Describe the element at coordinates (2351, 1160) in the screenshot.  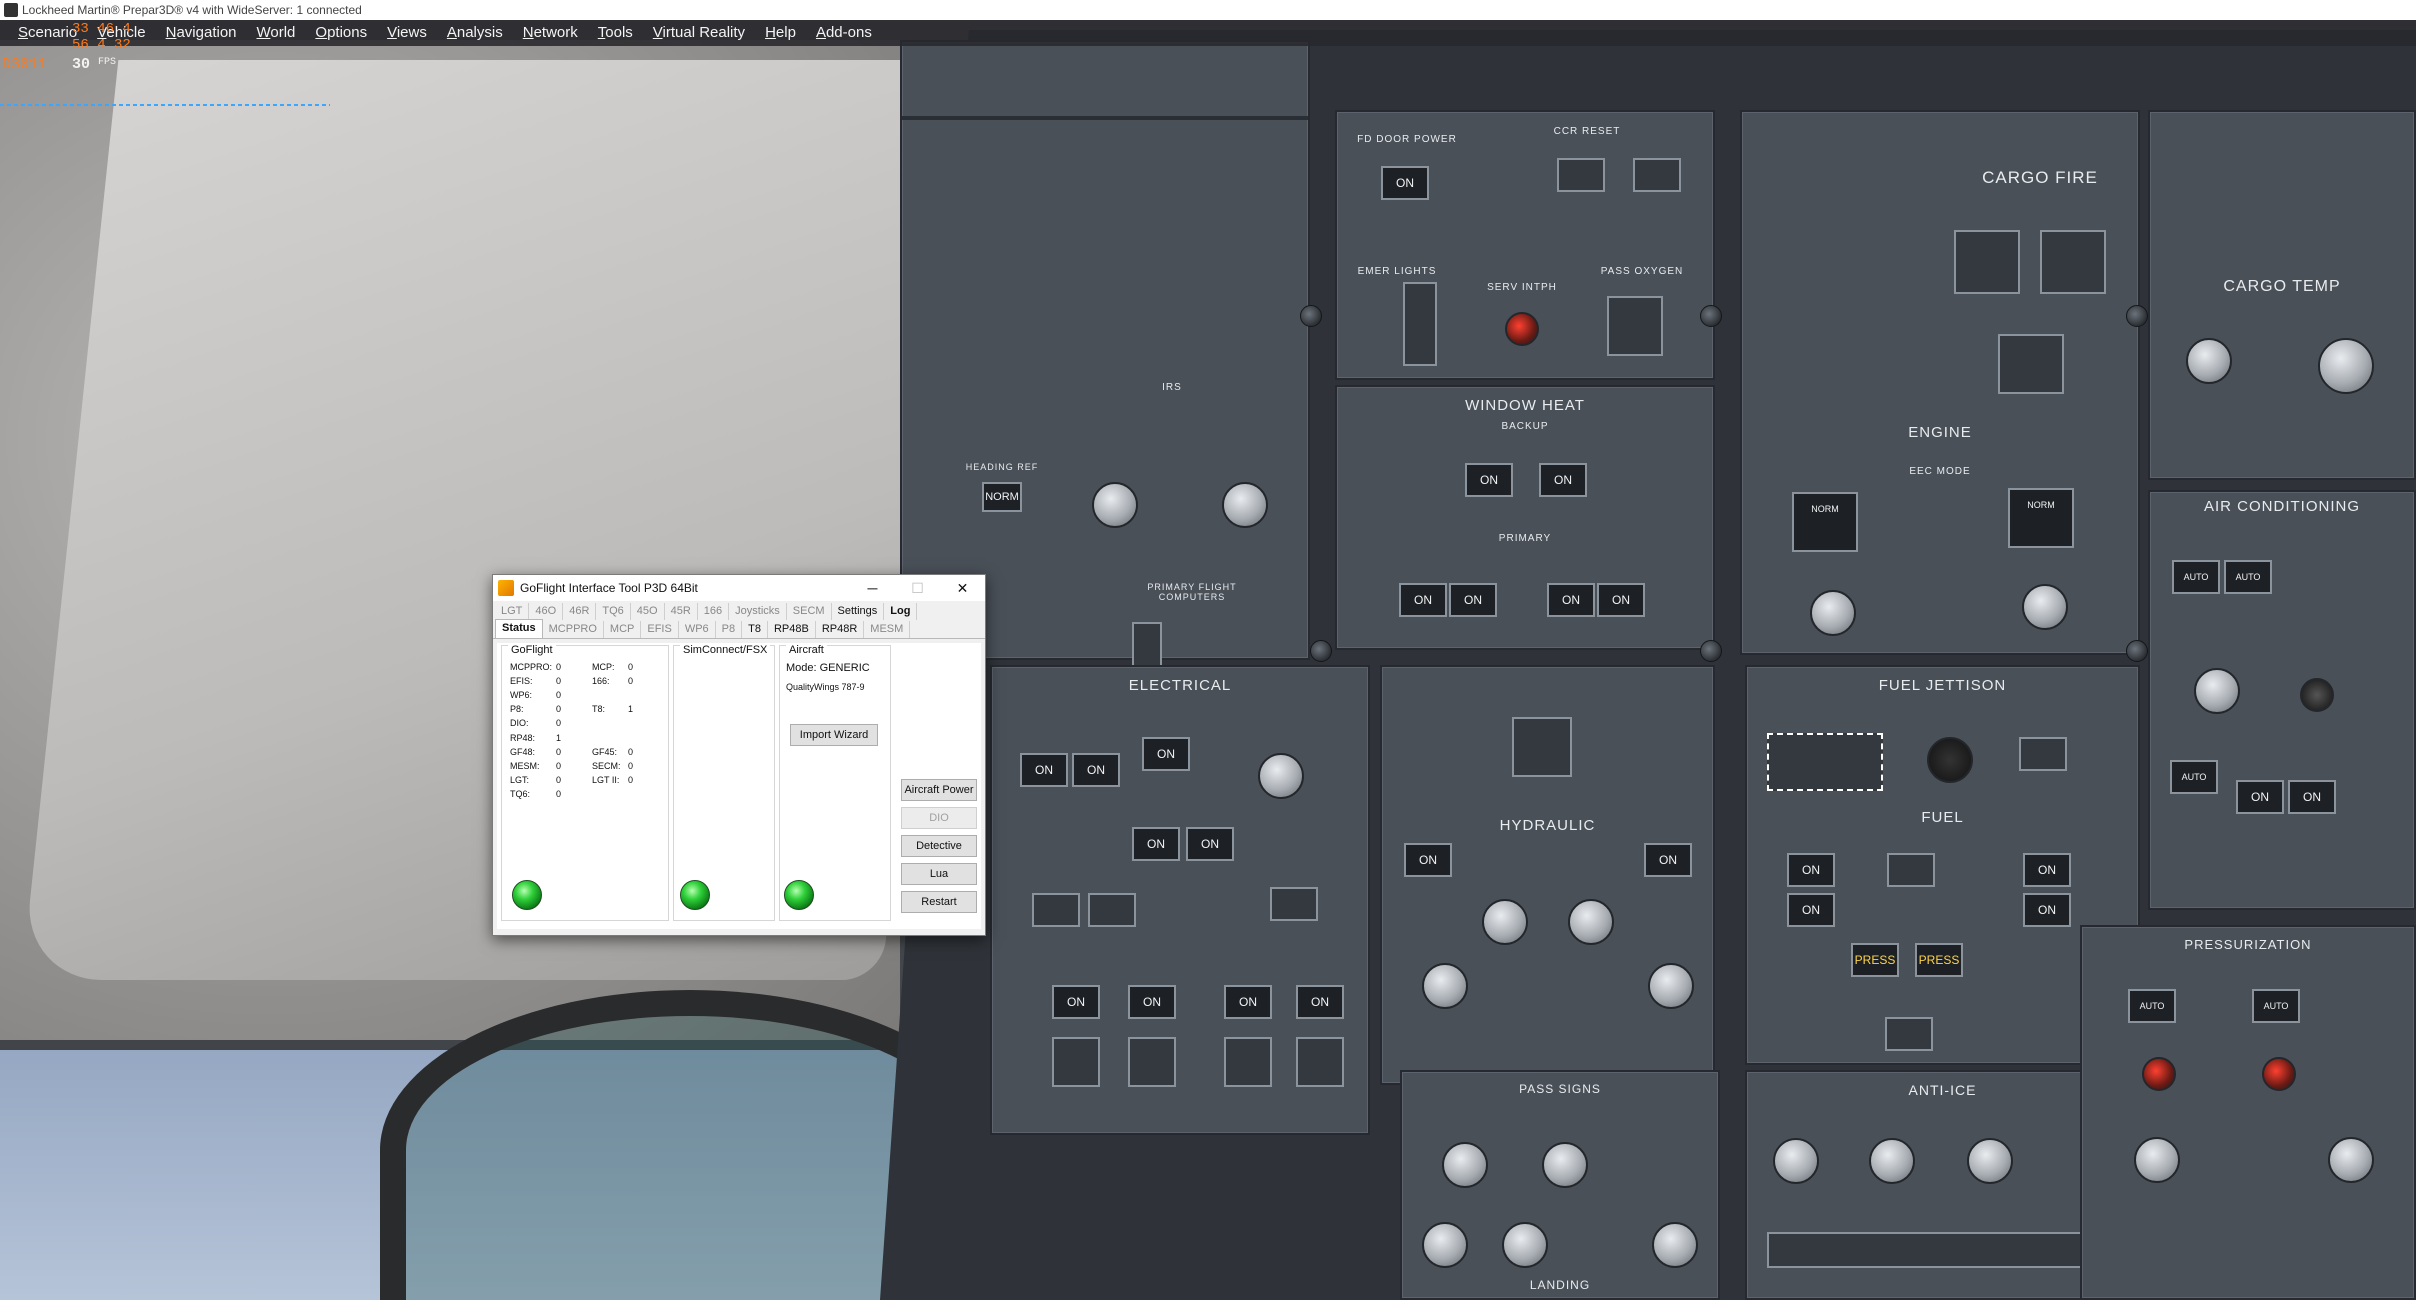
I see `r-hud-brt-knob` at that location.